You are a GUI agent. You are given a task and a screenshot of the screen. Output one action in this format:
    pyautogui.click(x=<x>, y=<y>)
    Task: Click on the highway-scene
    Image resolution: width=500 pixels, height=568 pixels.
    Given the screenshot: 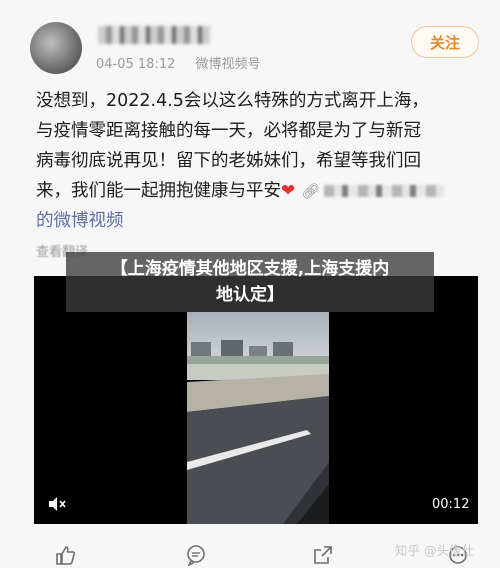 What is the action you would take?
    pyautogui.click(x=258, y=418)
    